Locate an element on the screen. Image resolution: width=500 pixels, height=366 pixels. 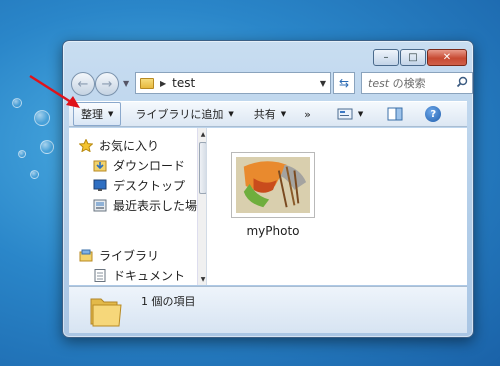
navigation-bar: ← → ▼ ▶ test ▼ ⇆ test の検索 is located at coordinates (272, 84).